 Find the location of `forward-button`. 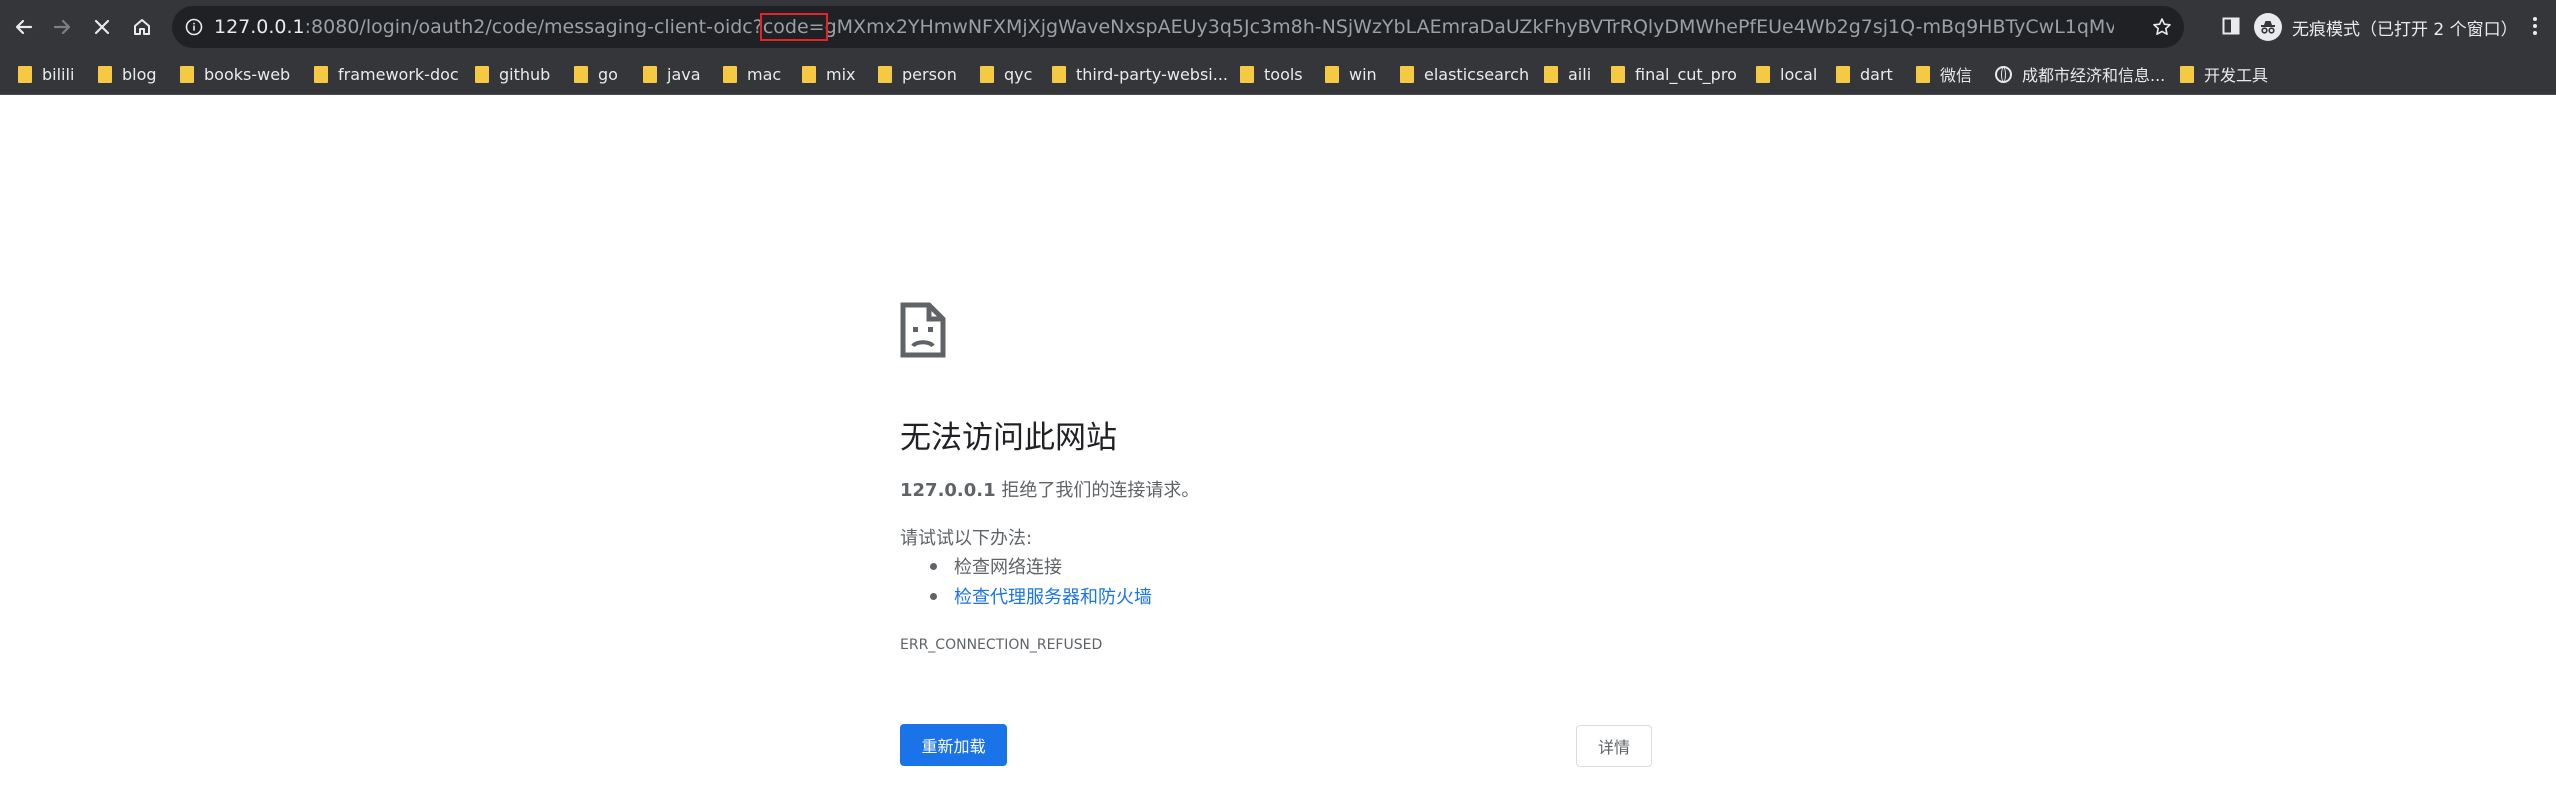

forward-button is located at coordinates (62, 27).